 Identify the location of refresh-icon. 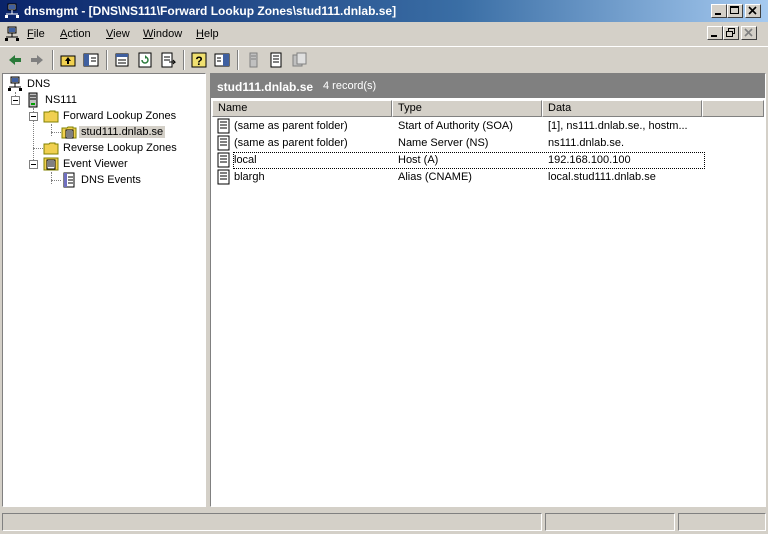
(145, 60).